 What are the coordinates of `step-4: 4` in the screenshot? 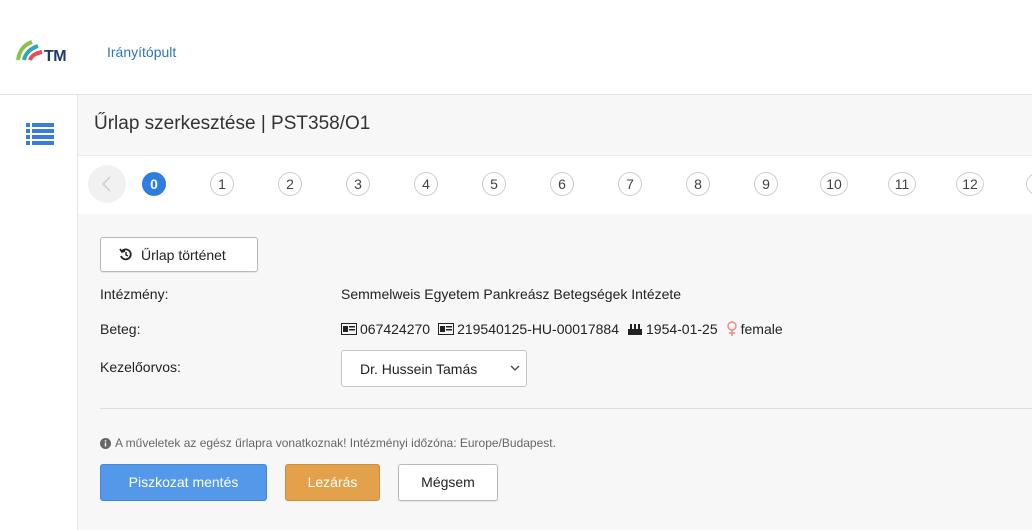 It's located at (426, 184).